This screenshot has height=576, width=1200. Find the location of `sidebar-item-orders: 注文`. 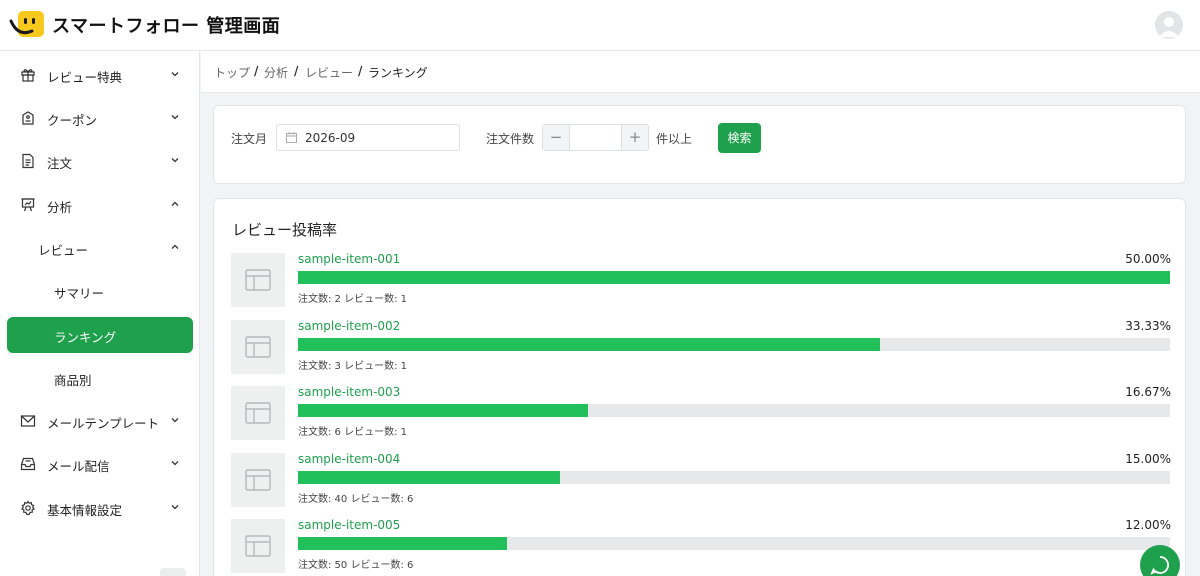

sidebar-item-orders: 注文 is located at coordinates (100, 161).